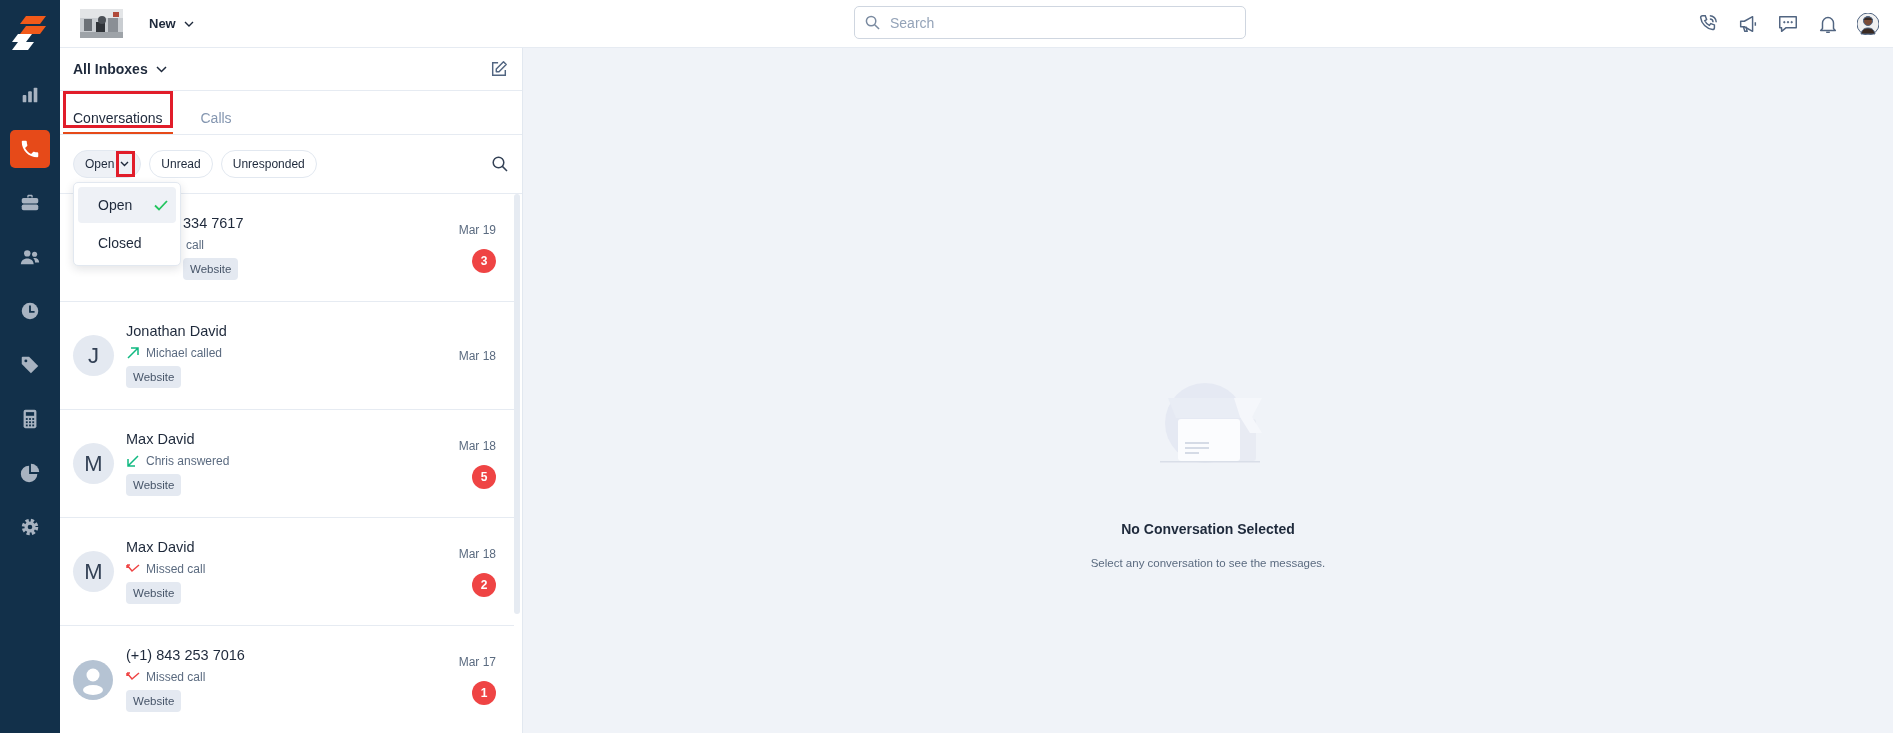  I want to click on user-avatar-icon, so click(1868, 23).